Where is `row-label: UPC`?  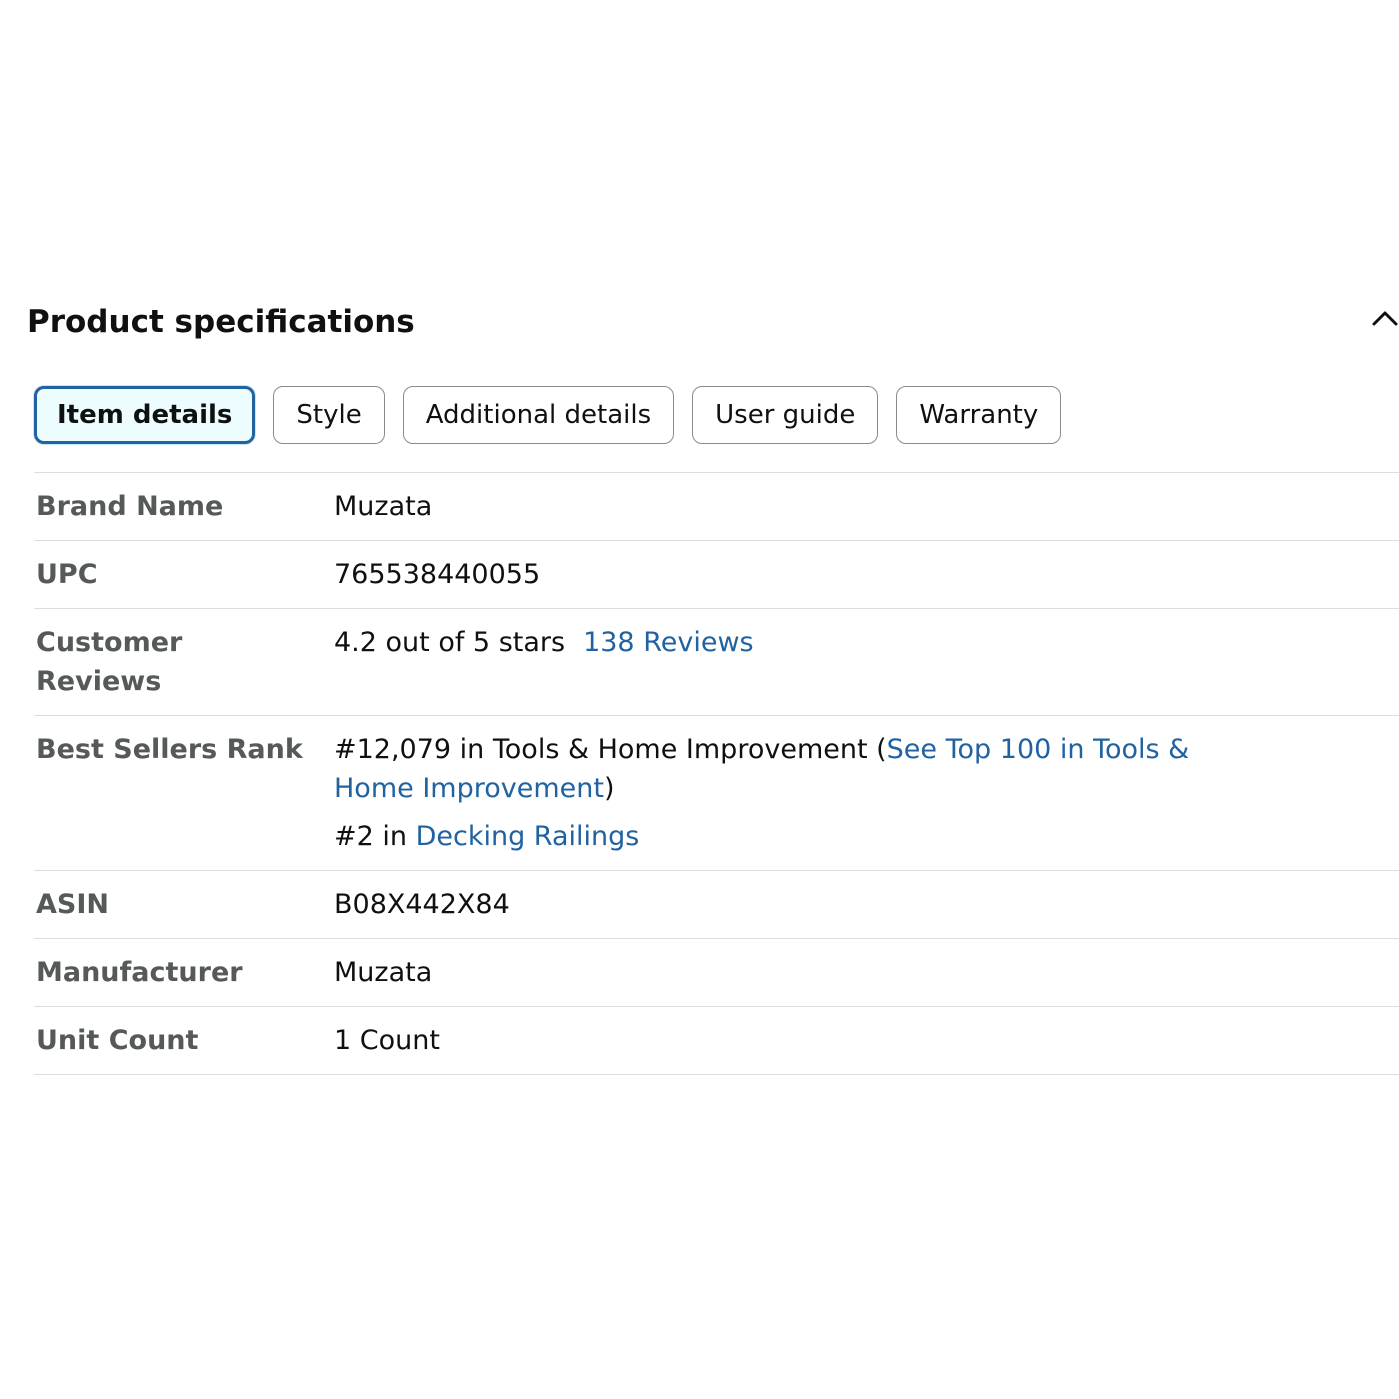
row-label: UPC is located at coordinates (67, 574).